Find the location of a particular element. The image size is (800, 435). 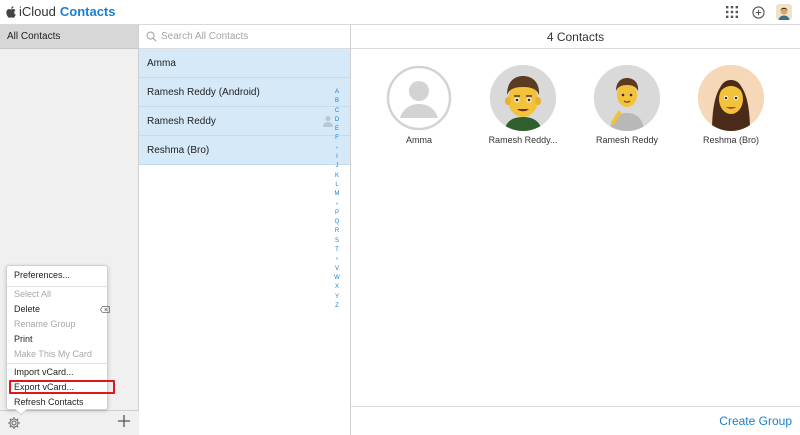

search-input is located at coordinates (246, 36).